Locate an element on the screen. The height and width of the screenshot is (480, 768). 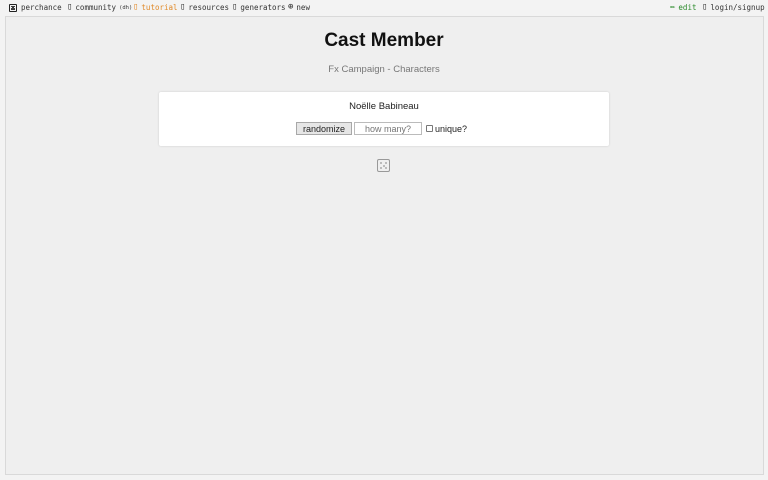
community-badge: (dh) is located at coordinates (126, 7).